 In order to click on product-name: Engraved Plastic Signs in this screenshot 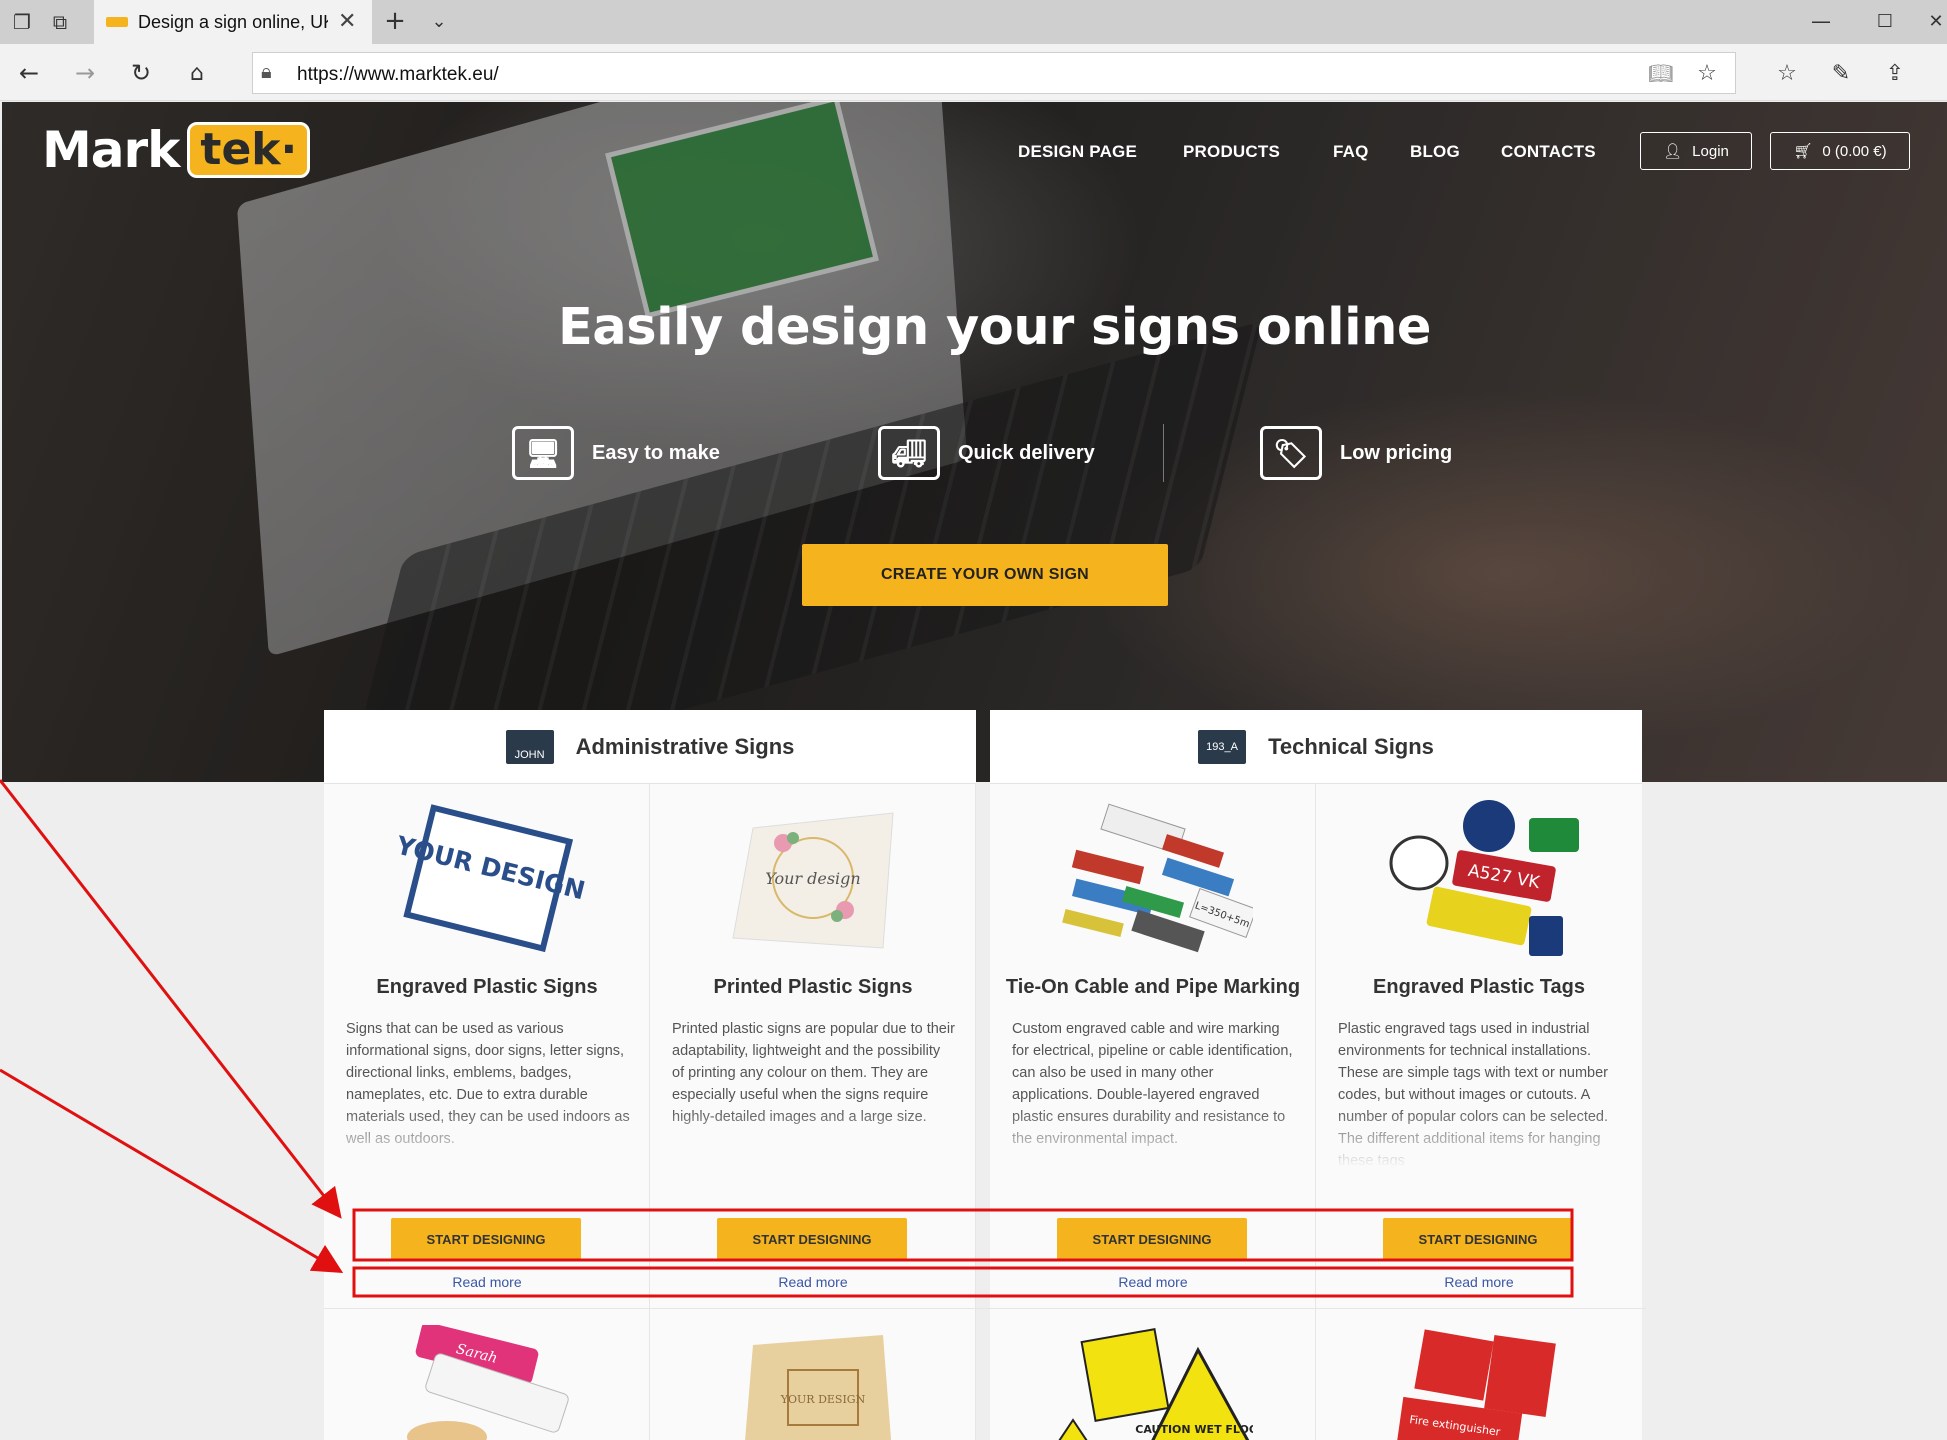, I will do `click(487, 987)`.